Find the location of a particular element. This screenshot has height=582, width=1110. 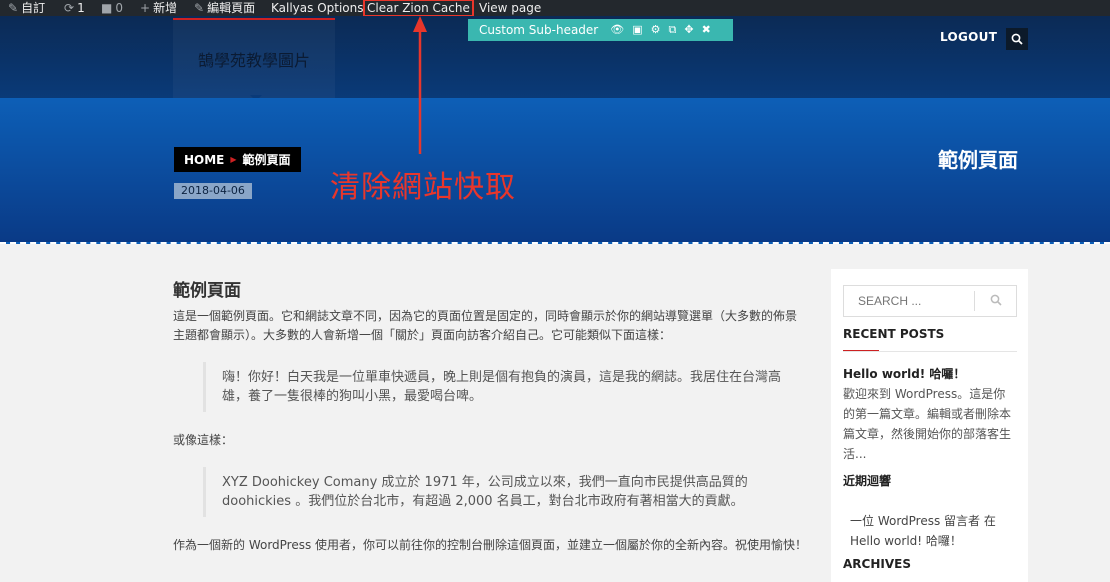

recent-posts-title: RECENT POSTS is located at coordinates (894, 334).